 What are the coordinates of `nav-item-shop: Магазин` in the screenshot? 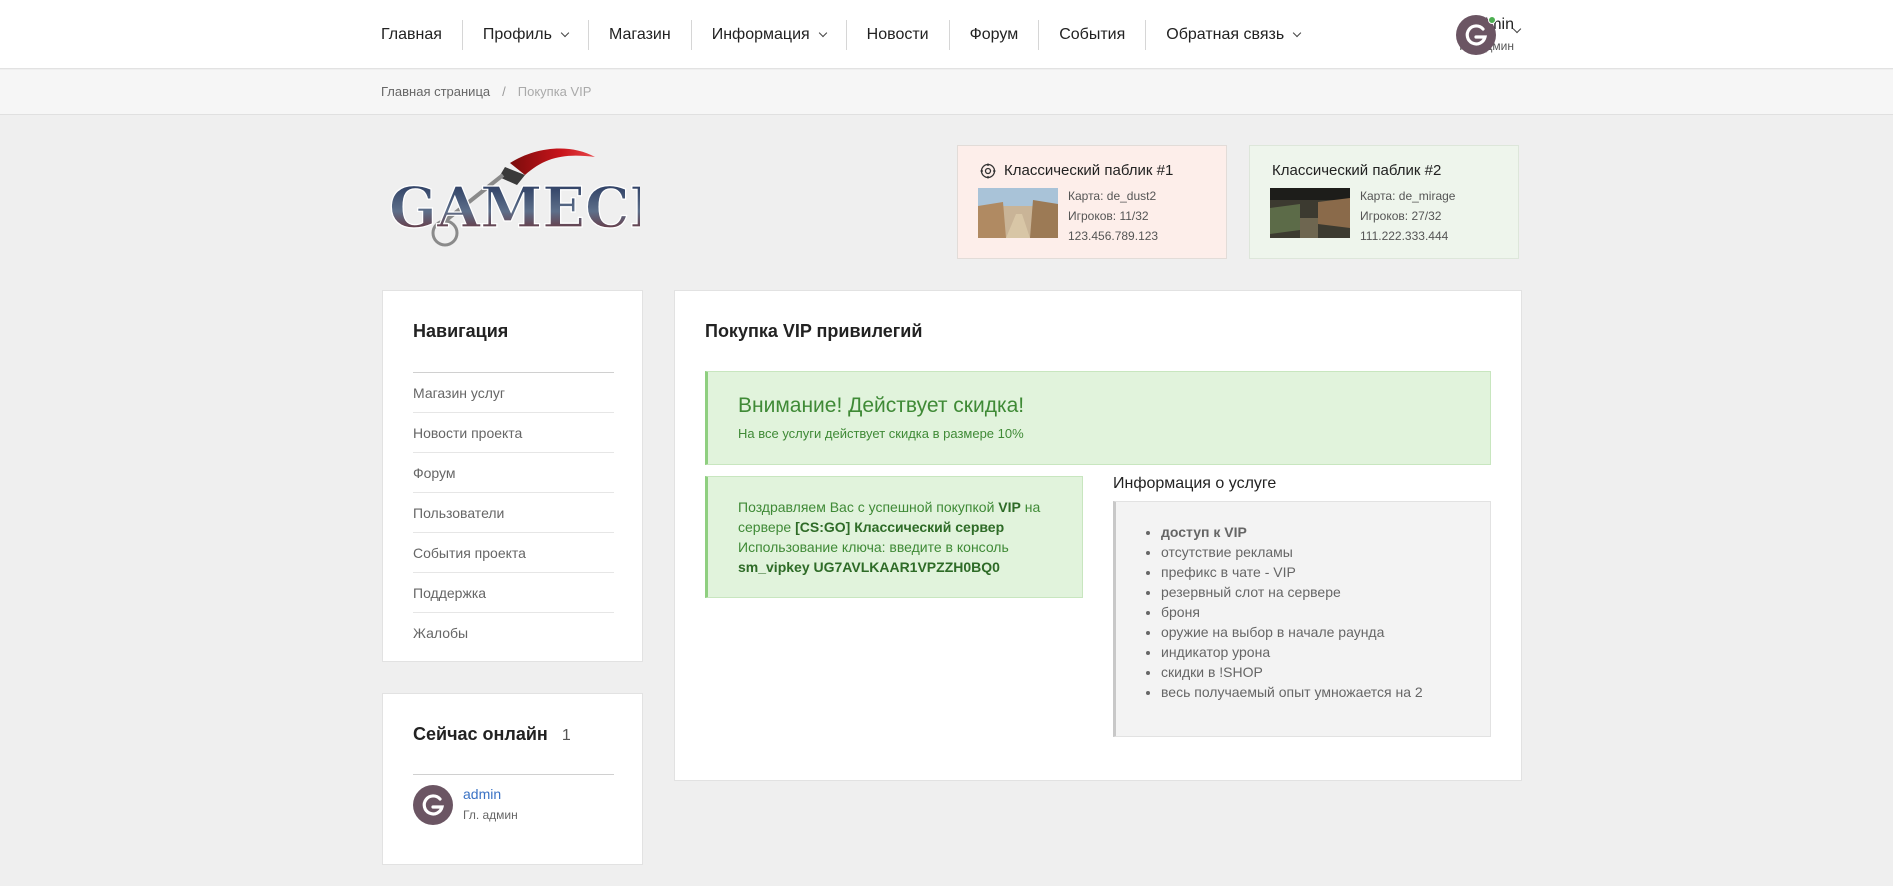 It's located at (640, 35).